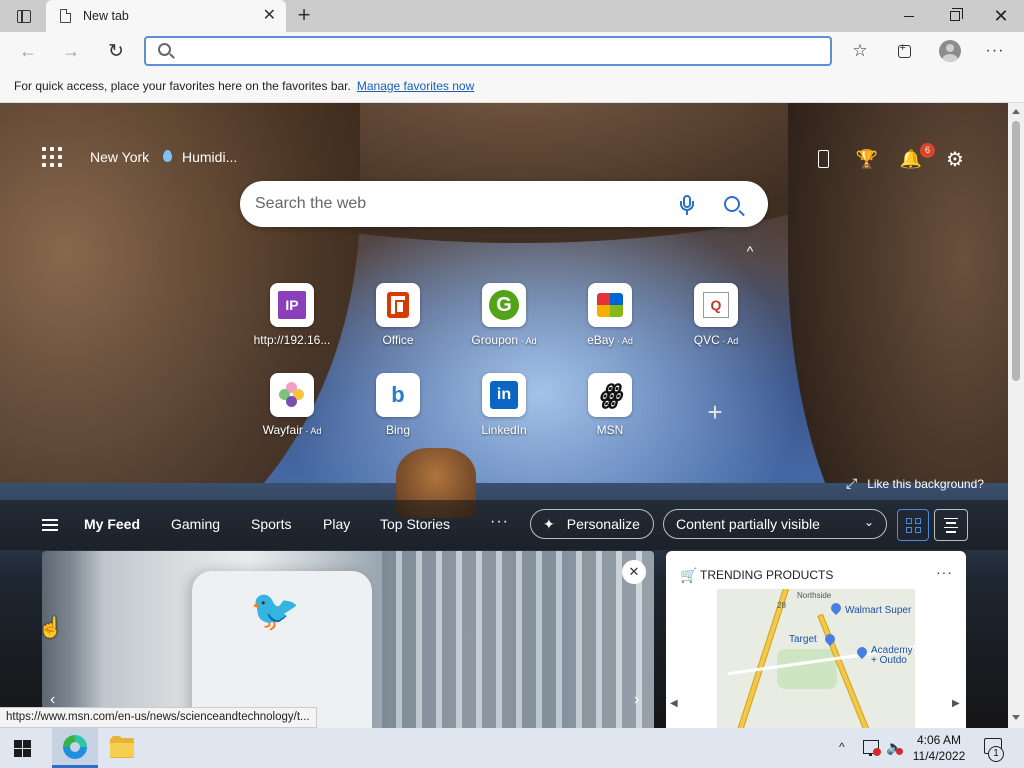 This screenshot has height=768, width=1024. Describe the element at coordinates (939, 756) in the screenshot. I see `clock-date: 11/4/2022` at that location.